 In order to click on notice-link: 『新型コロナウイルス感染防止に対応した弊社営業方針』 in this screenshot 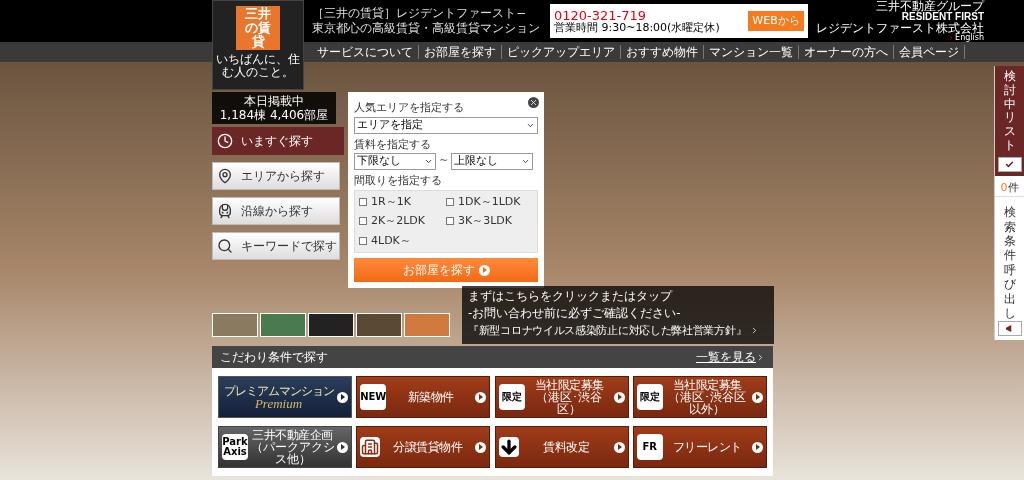, I will do `click(607, 330)`.